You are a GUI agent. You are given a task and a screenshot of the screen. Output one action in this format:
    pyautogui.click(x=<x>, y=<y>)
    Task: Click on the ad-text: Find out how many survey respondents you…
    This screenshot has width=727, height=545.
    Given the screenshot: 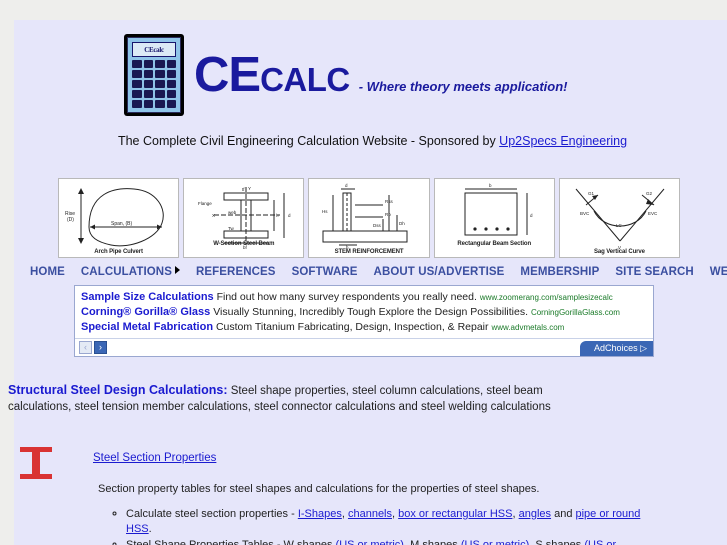 What is the action you would take?
    pyautogui.click(x=346, y=297)
    